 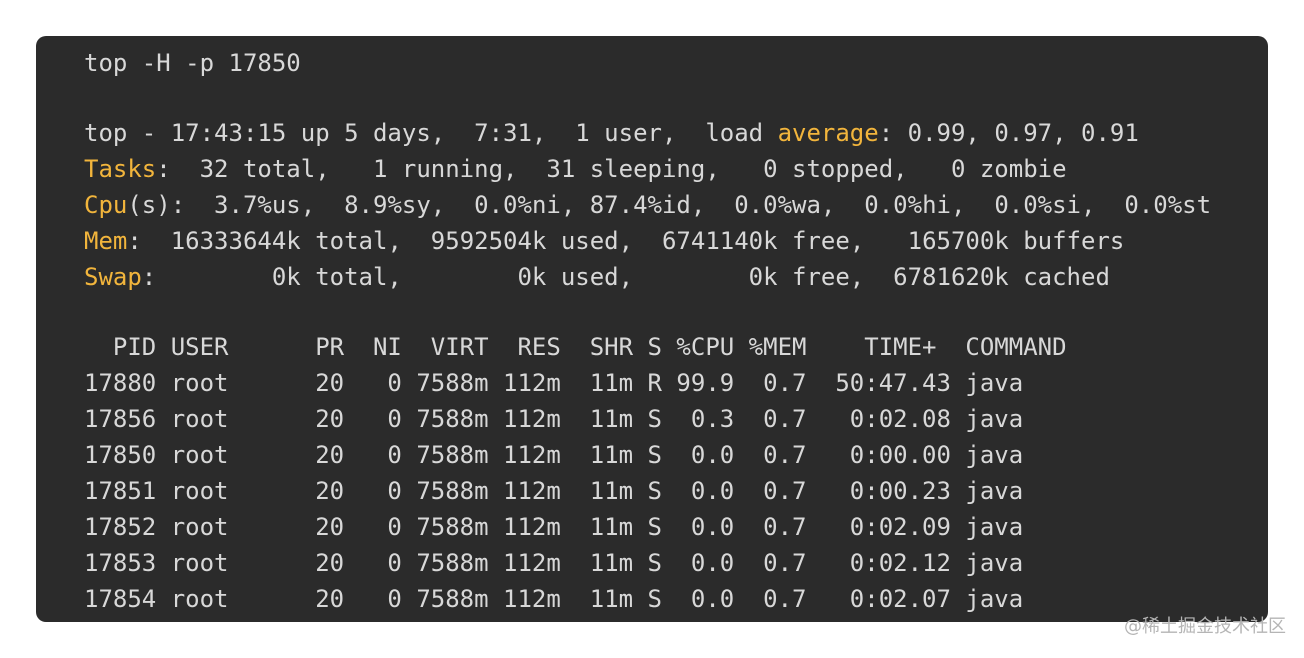 What do you see at coordinates (113, 277) in the screenshot?
I see `swap-keyword: Swap` at bounding box center [113, 277].